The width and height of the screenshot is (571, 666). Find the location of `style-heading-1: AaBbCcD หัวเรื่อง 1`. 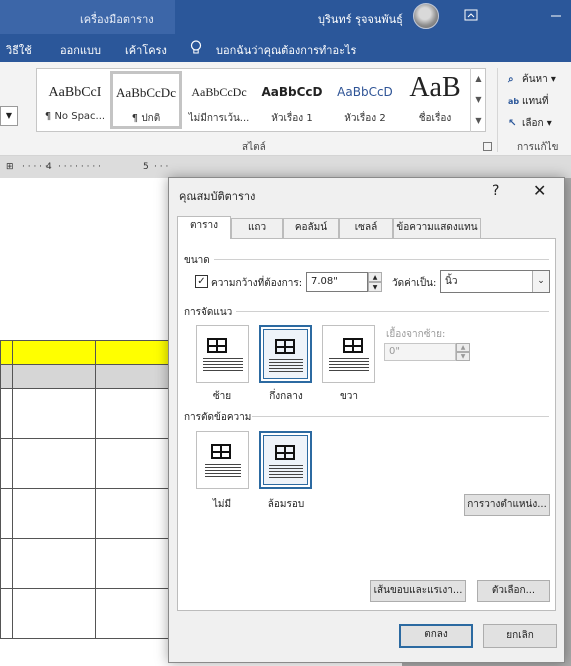

style-heading-1: AaBbCcD หัวเรื่อง 1 is located at coordinates (292, 100).